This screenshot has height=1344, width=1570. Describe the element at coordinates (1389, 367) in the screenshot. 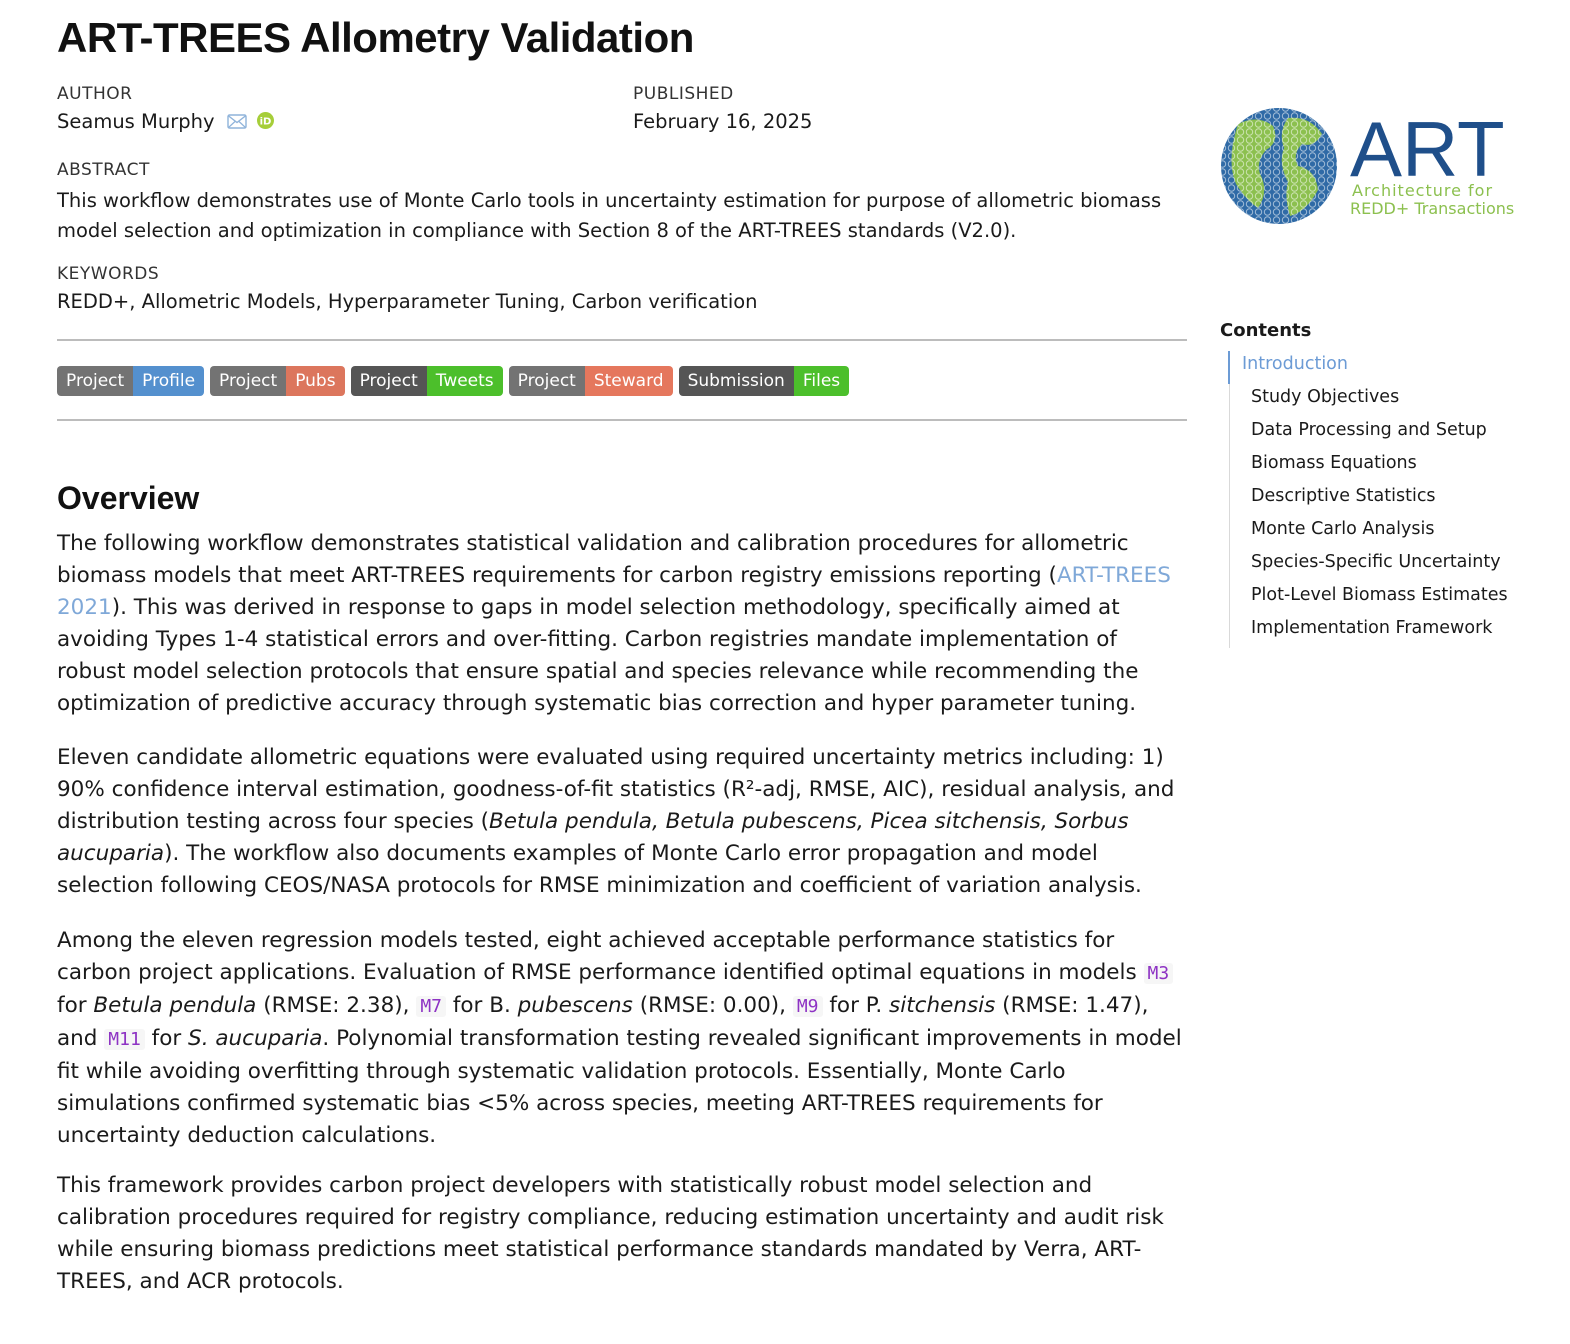

I see `toc-item-introduction: Introduction` at that location.